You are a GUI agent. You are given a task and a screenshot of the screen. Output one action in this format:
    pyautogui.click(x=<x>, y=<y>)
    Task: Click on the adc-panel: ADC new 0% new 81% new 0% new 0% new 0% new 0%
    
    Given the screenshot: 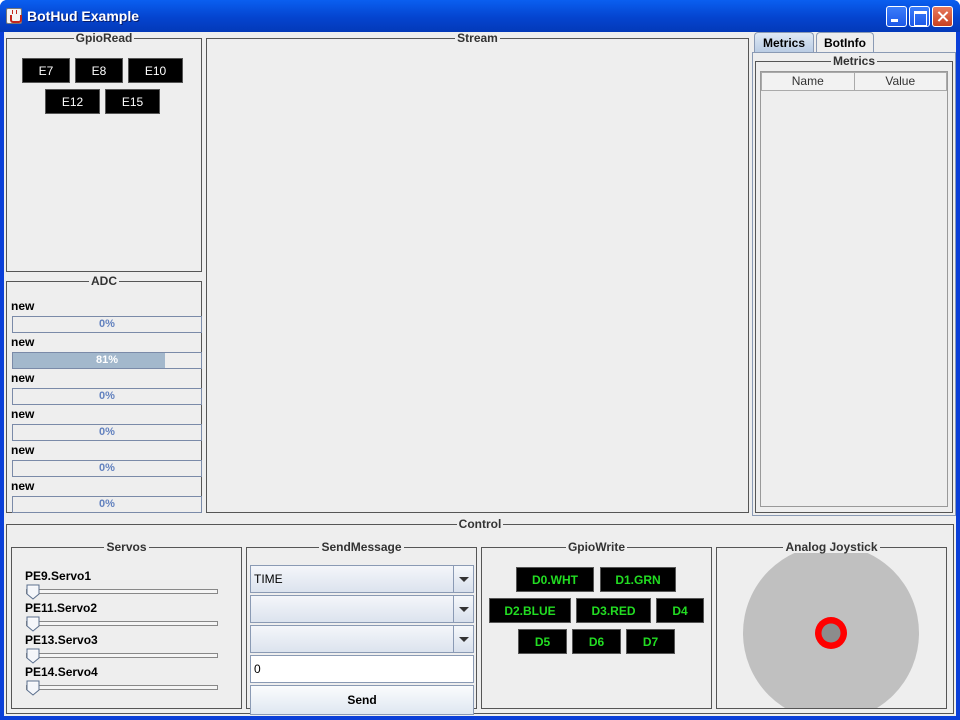 What is the action you would take?
    pyautogui.click(x=104, y=394)
    